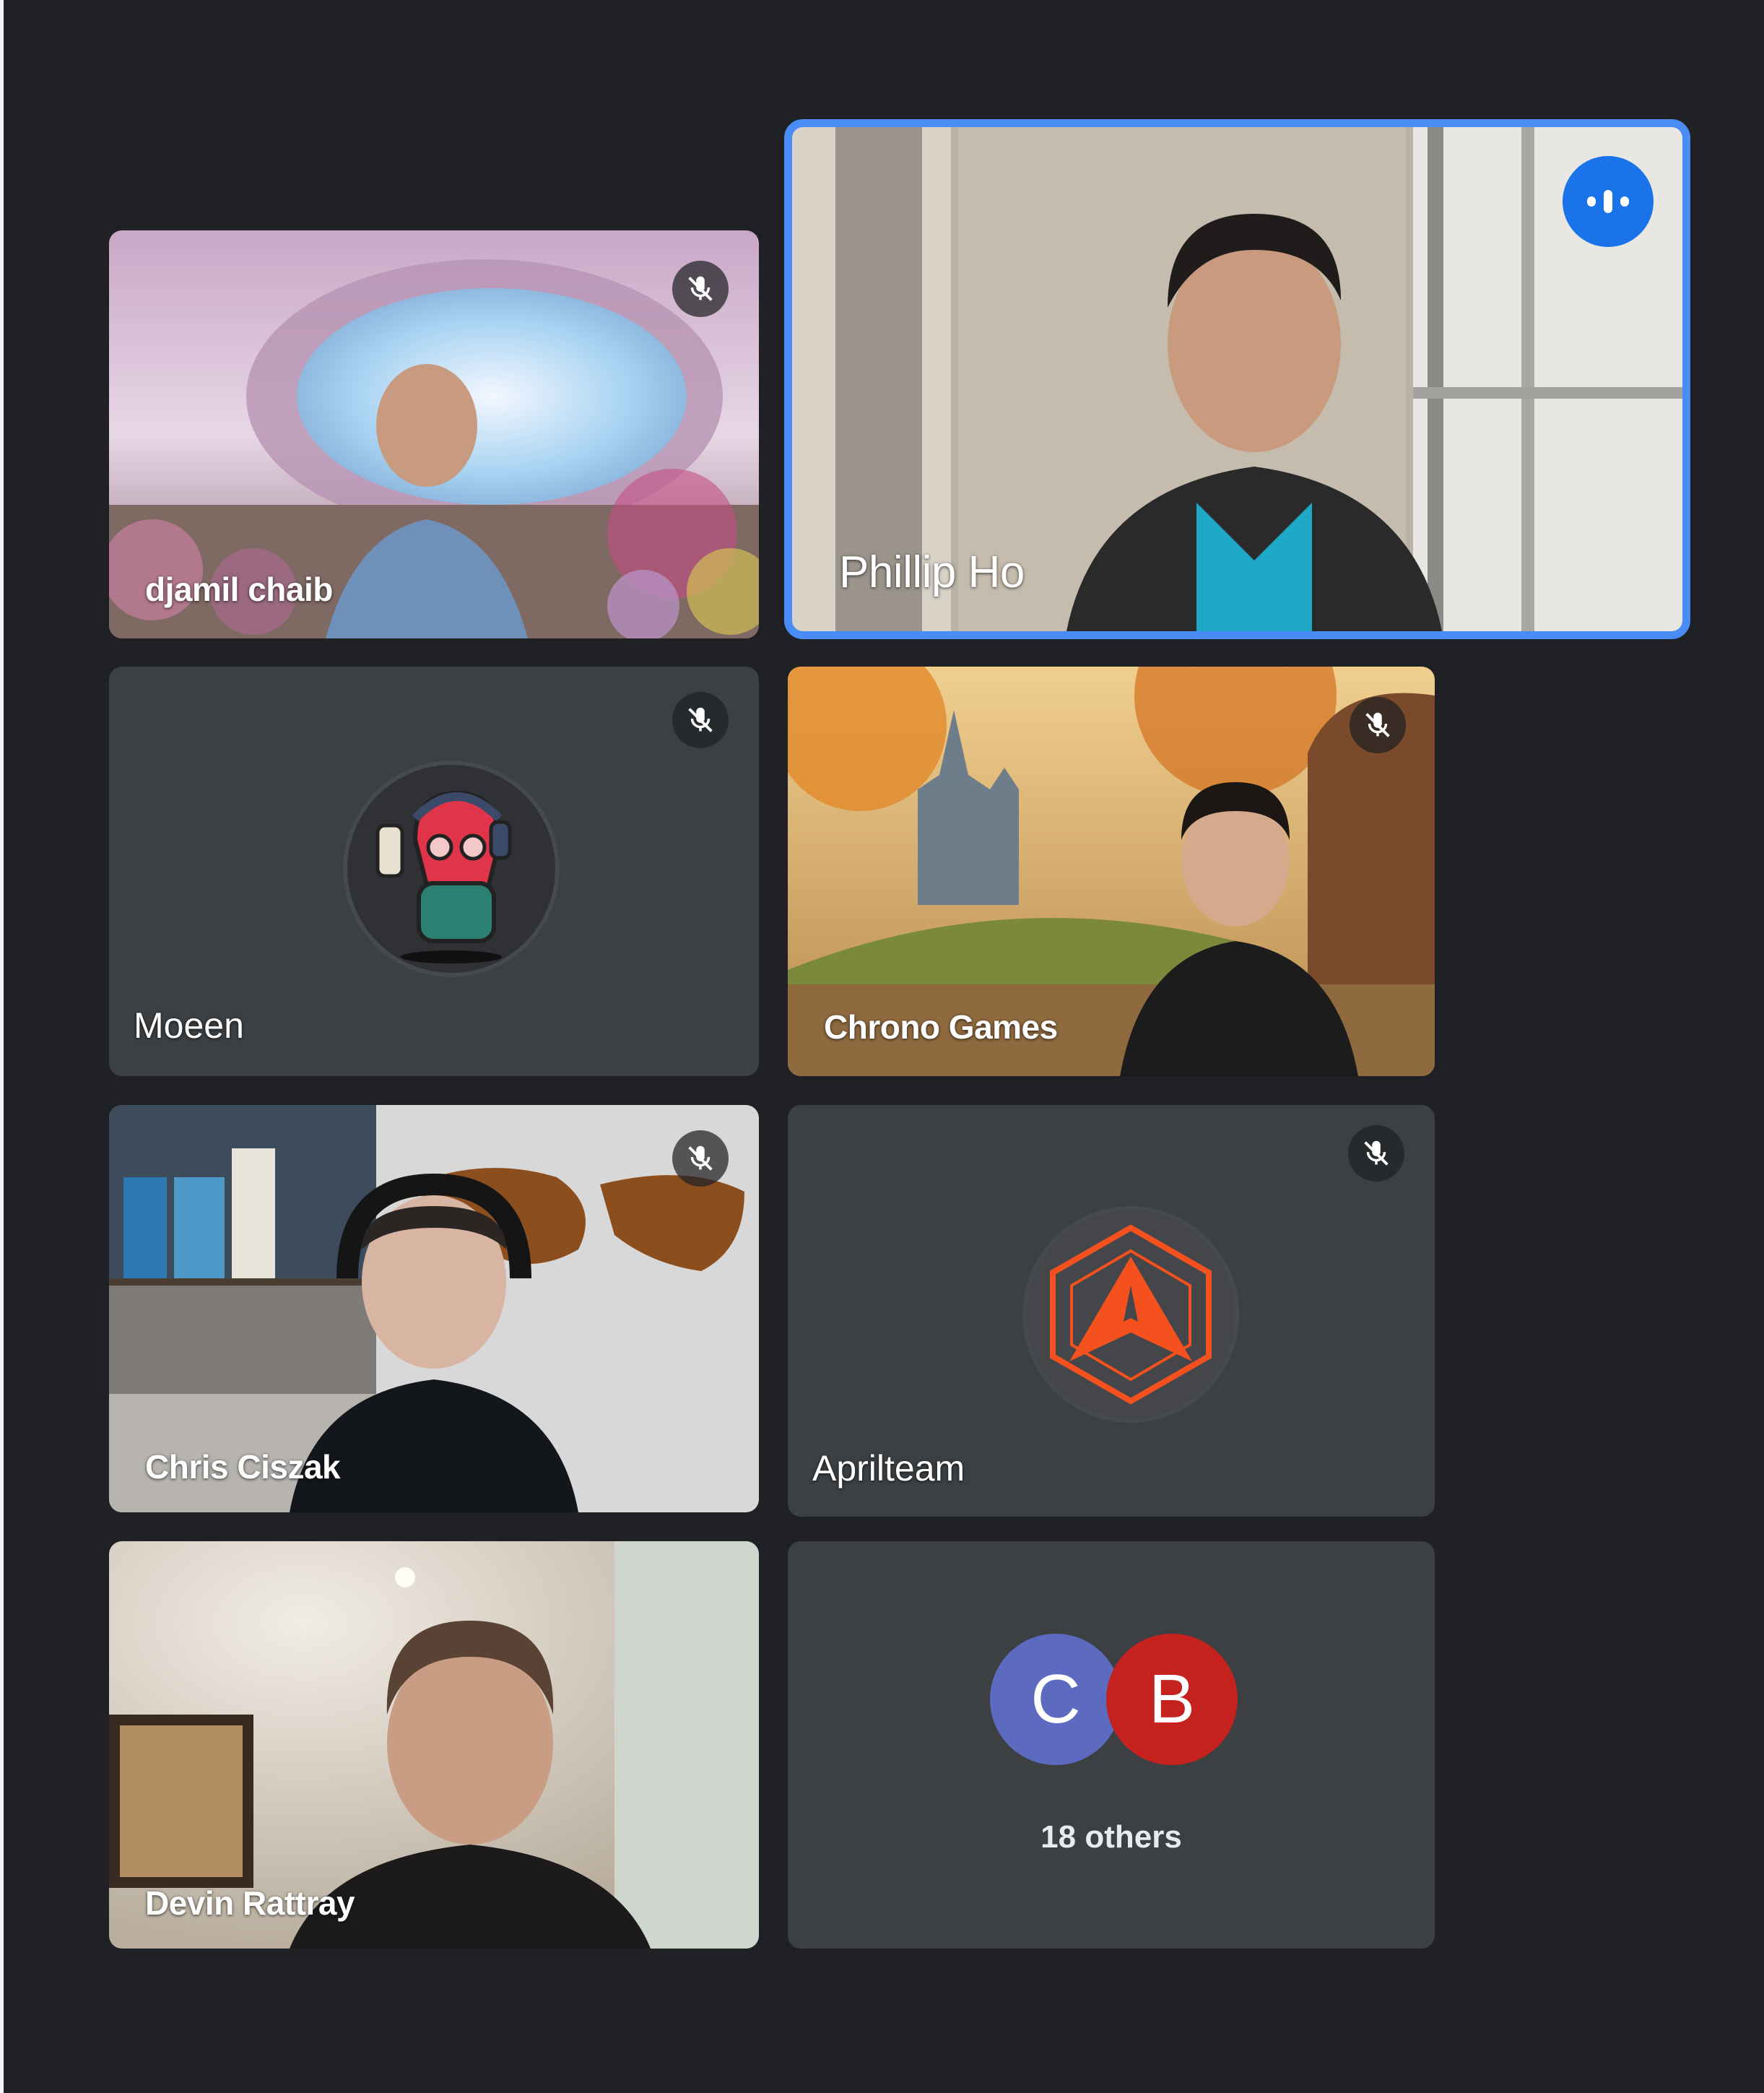 The width and height of the screenshot is (1764, 2093). I want to click on participant-tile-djamil-chaib: djamil chaib, so click(434, 434).